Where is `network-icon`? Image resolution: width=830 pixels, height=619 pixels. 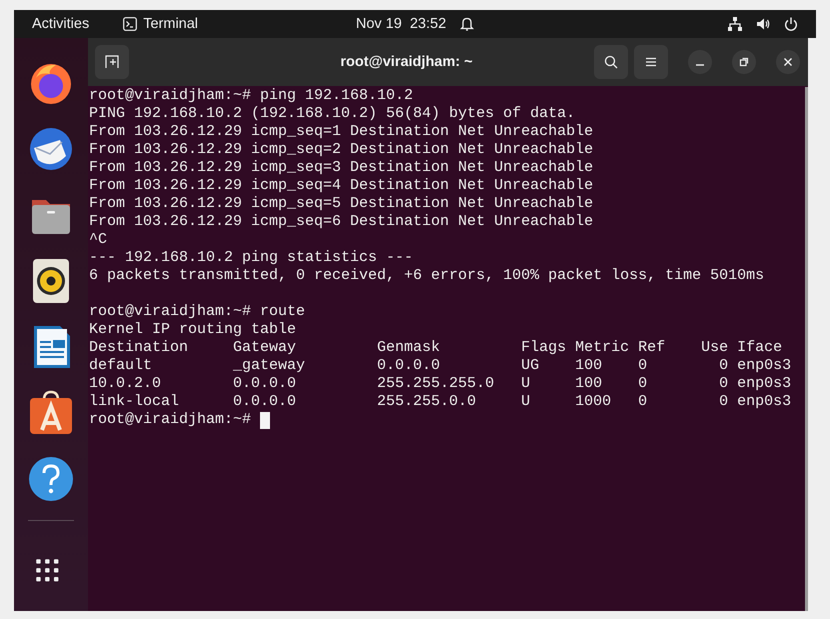 network-icon is located at coordinates (735, 24).